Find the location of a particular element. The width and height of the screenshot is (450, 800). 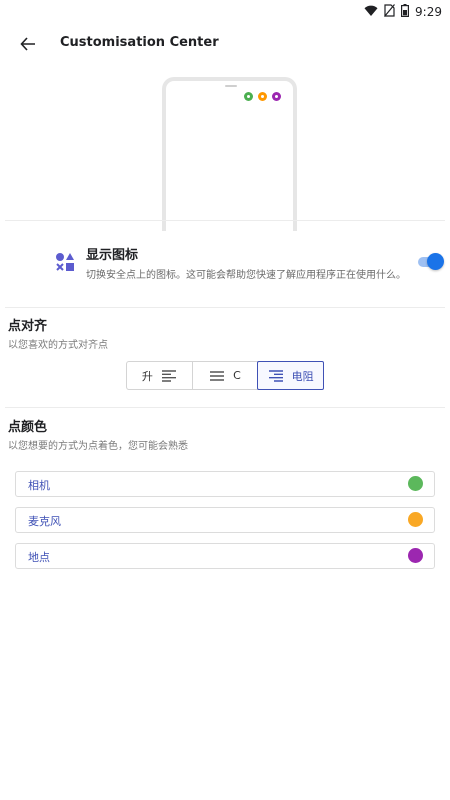

show-icon-setting: 显示图标 切换安全点上的图标。这可能会帮助您快速了解应用程序正在使用什么。 is located at coordinates (225, 266).